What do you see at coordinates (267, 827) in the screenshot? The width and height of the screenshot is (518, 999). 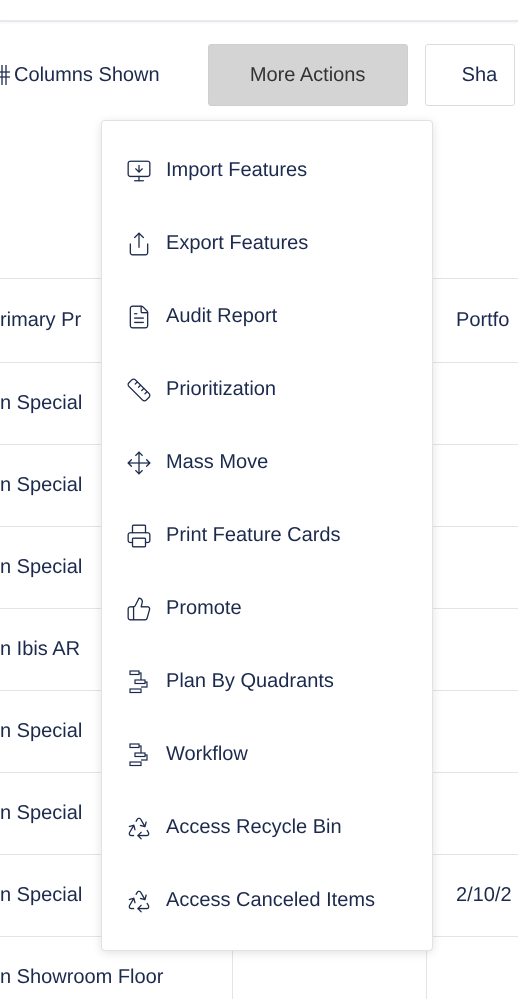 I see `menu-item: Access Recycle Bin` at bounding box center [267, 827].